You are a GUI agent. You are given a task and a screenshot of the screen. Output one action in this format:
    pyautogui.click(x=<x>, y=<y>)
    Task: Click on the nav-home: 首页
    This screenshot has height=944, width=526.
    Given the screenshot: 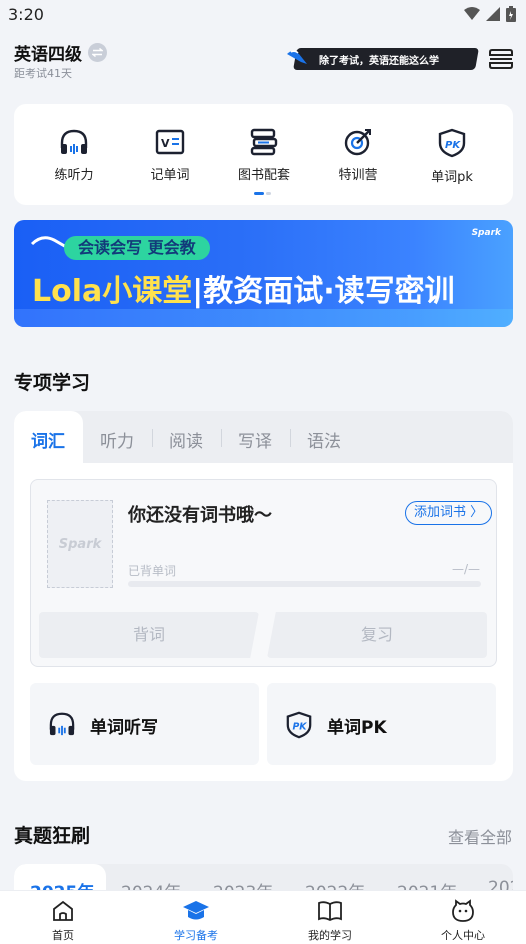 What is the action you would take?
    pyautogui.click(x=63, y=921)
    